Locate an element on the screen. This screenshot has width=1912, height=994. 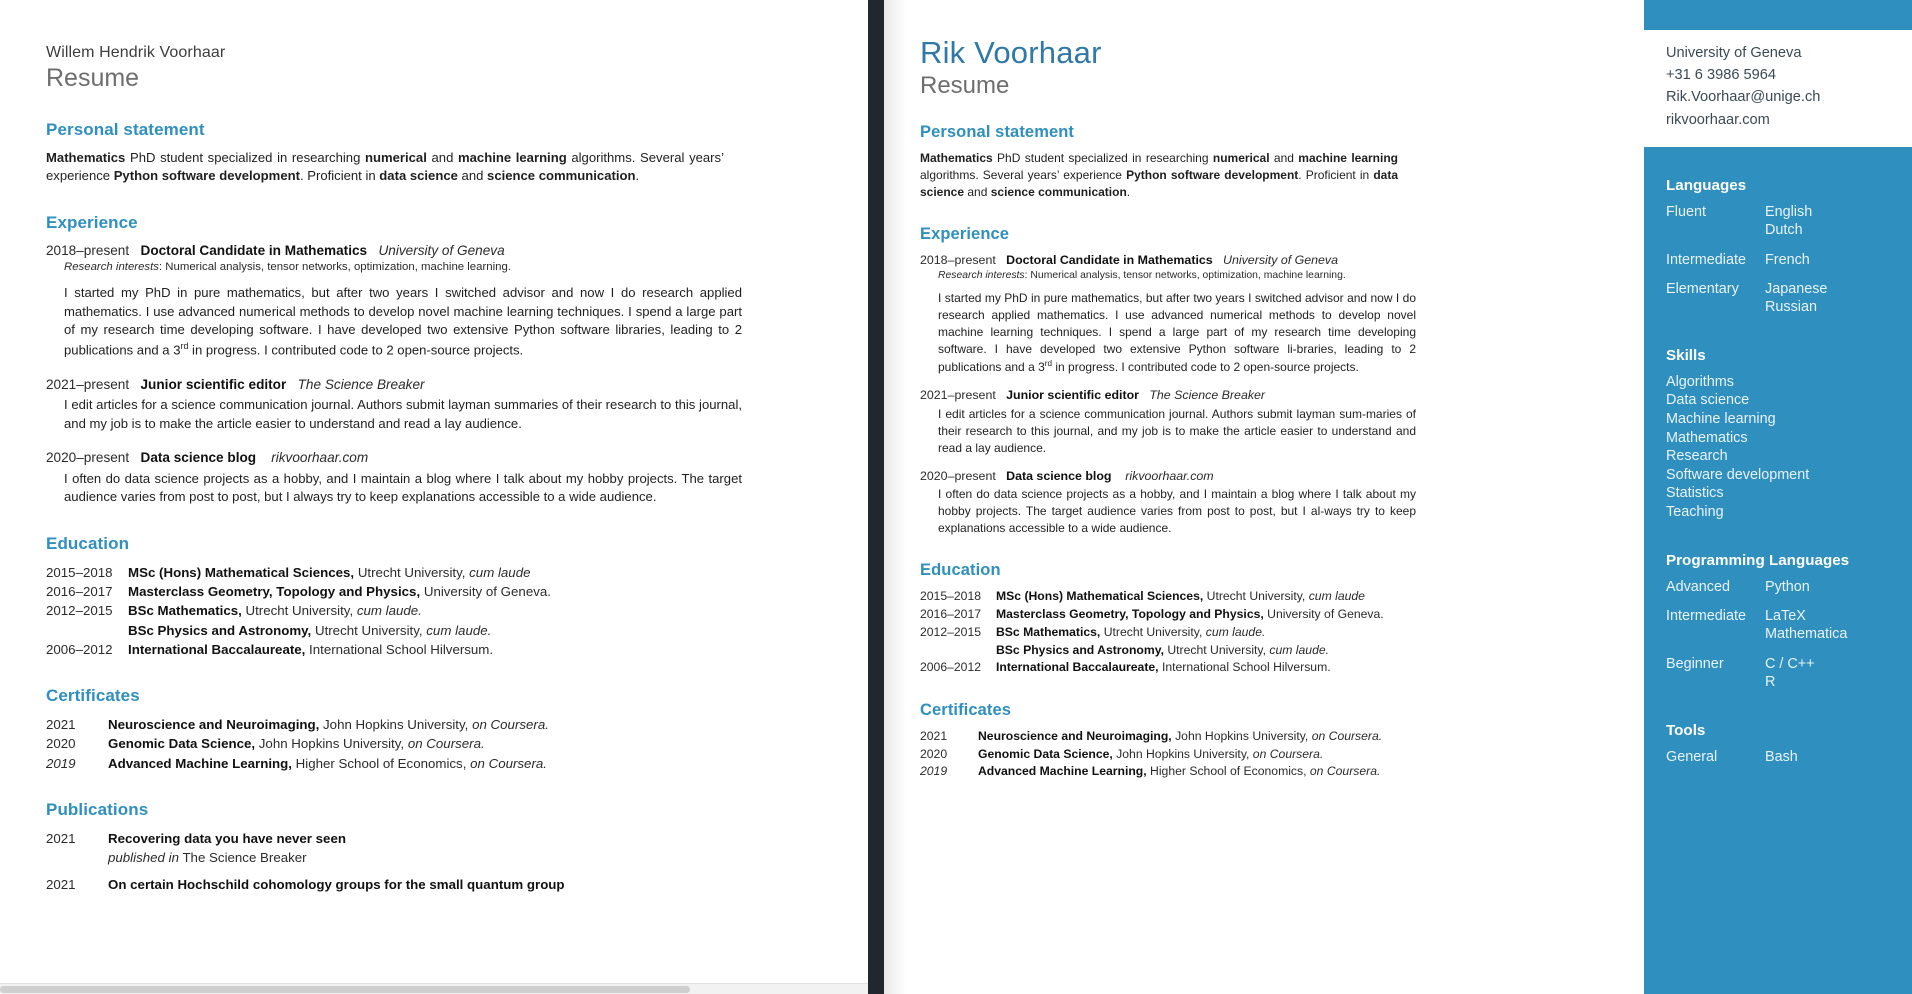
text-run: . is located at coordinates (1128, 192).